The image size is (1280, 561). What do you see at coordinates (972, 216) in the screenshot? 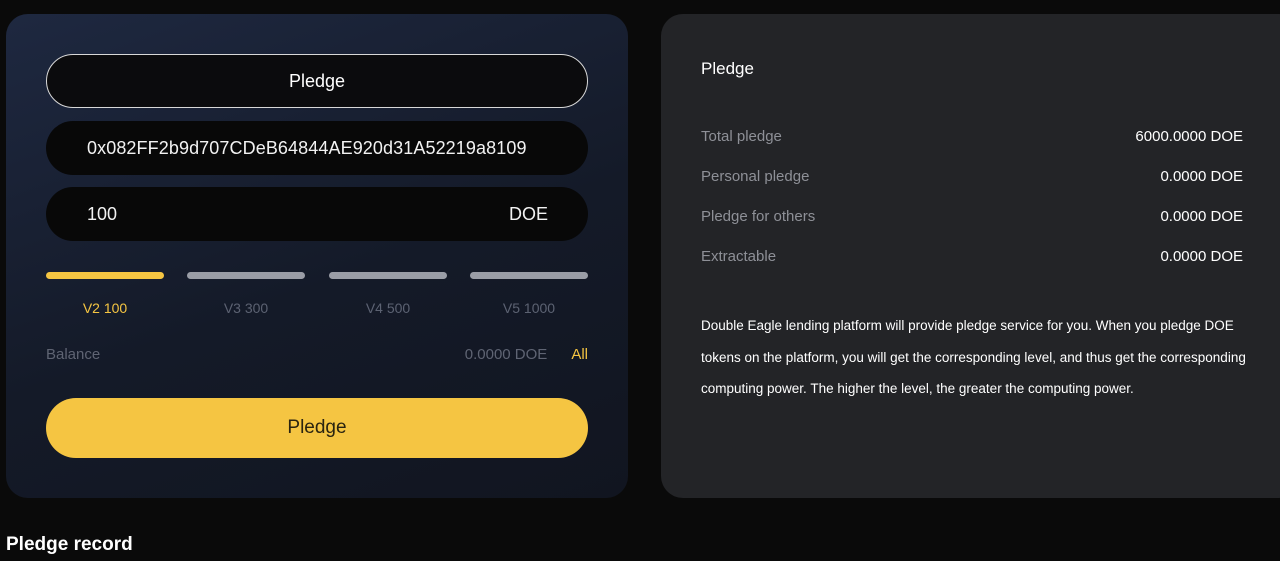
I see `stat-row-pledge-for-others: Pledge for others 0.0000 DOE` at bounding box center [972, 216].